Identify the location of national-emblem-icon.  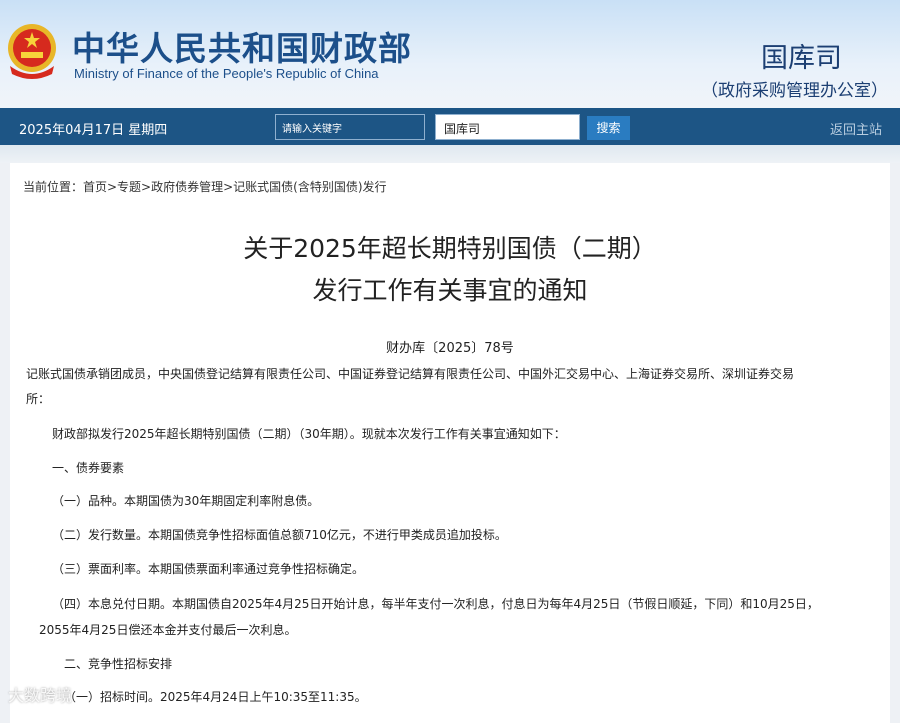
(32, 51).